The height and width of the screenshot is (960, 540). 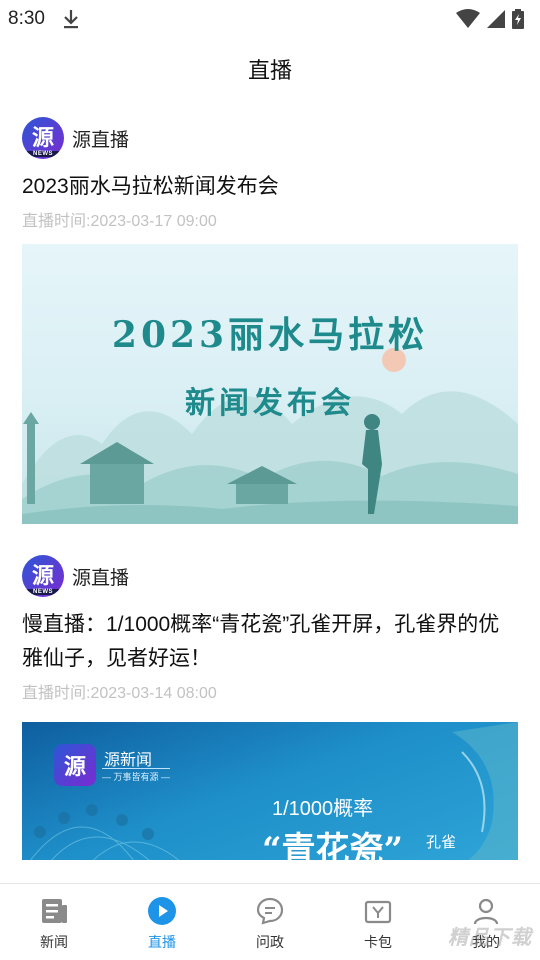 I want to click on newspaper-icon, so click(x=54, y=911).